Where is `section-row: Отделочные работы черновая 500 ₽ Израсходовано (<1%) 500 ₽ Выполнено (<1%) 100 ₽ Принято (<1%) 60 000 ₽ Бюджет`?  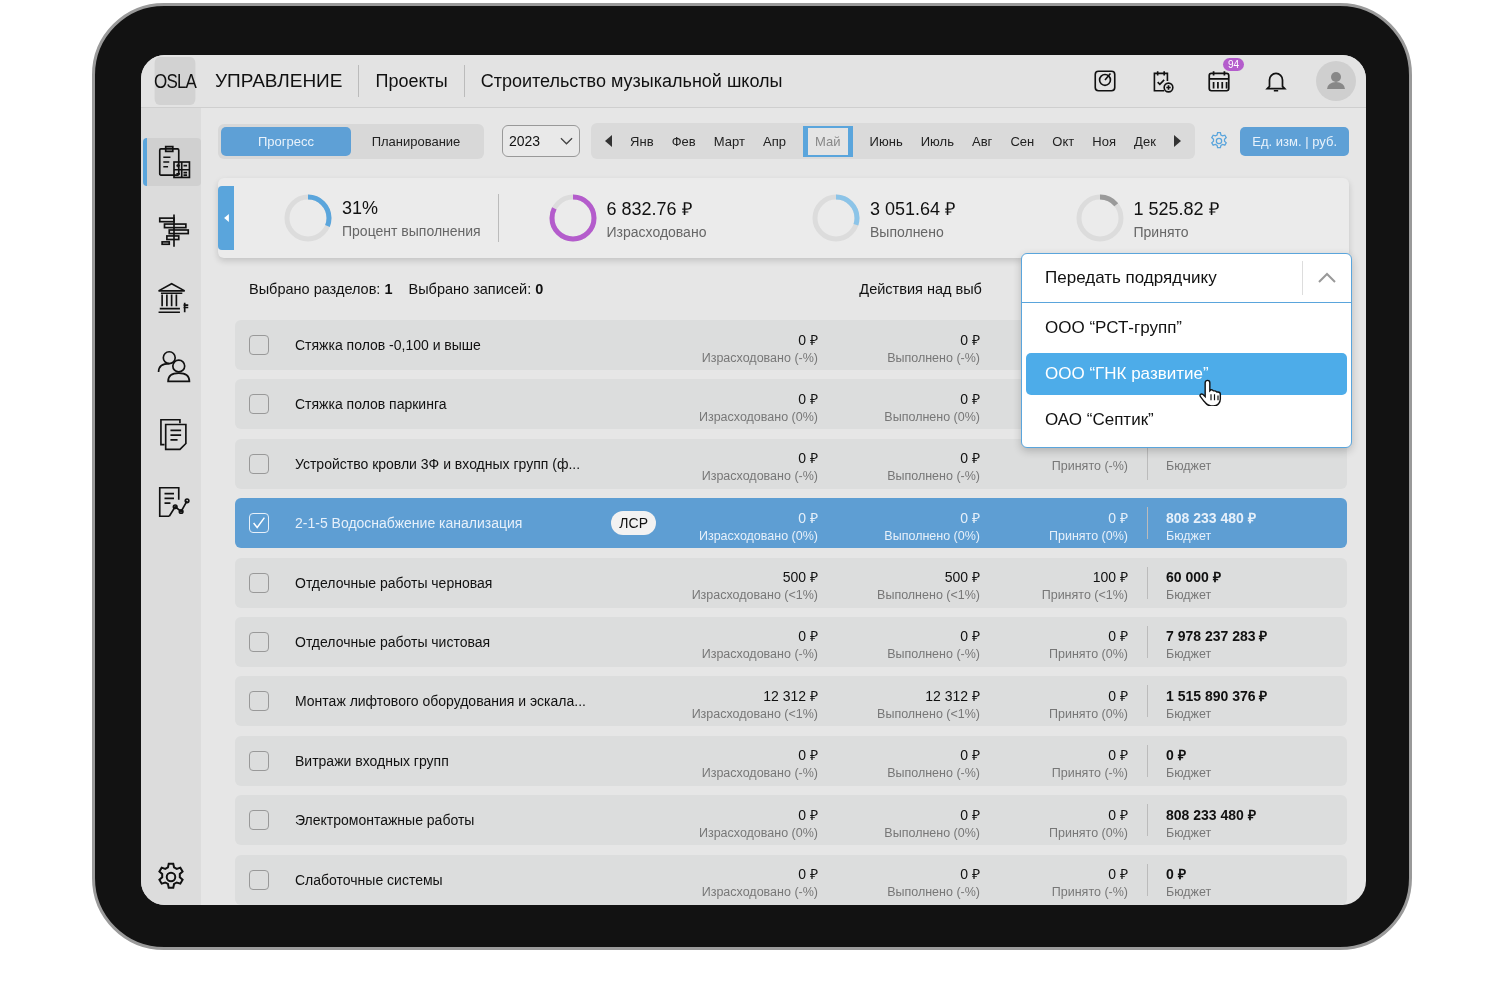
section-row: Отделочные работы черновая 500 ₽ Израсходовано (<1%) 500 ₽ Выполнено (<1%) 100 ₽ Принято (<1%) 60 000 ₽ Бюджет is located at coordinates (791, 582).